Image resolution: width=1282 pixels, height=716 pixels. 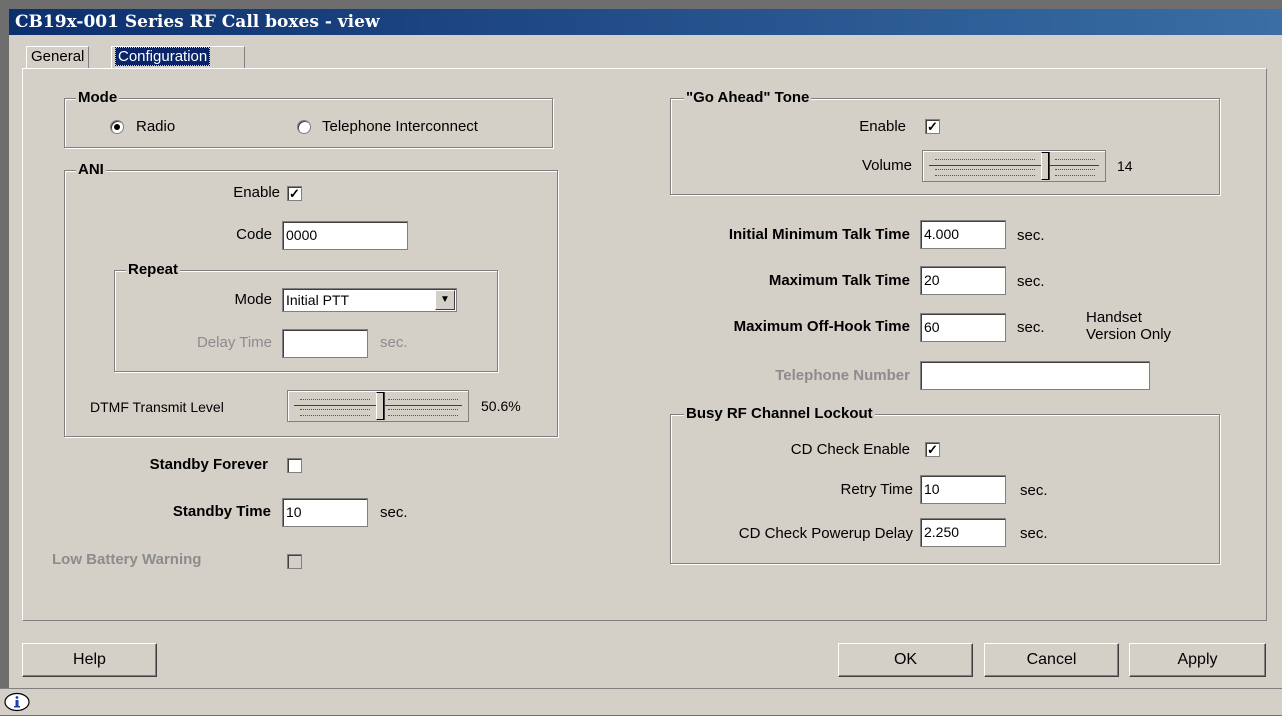 What do you see at coordinates (905, 660) in the screenshot?
I see `ok-button: OK` at bounding box center [905, 660].